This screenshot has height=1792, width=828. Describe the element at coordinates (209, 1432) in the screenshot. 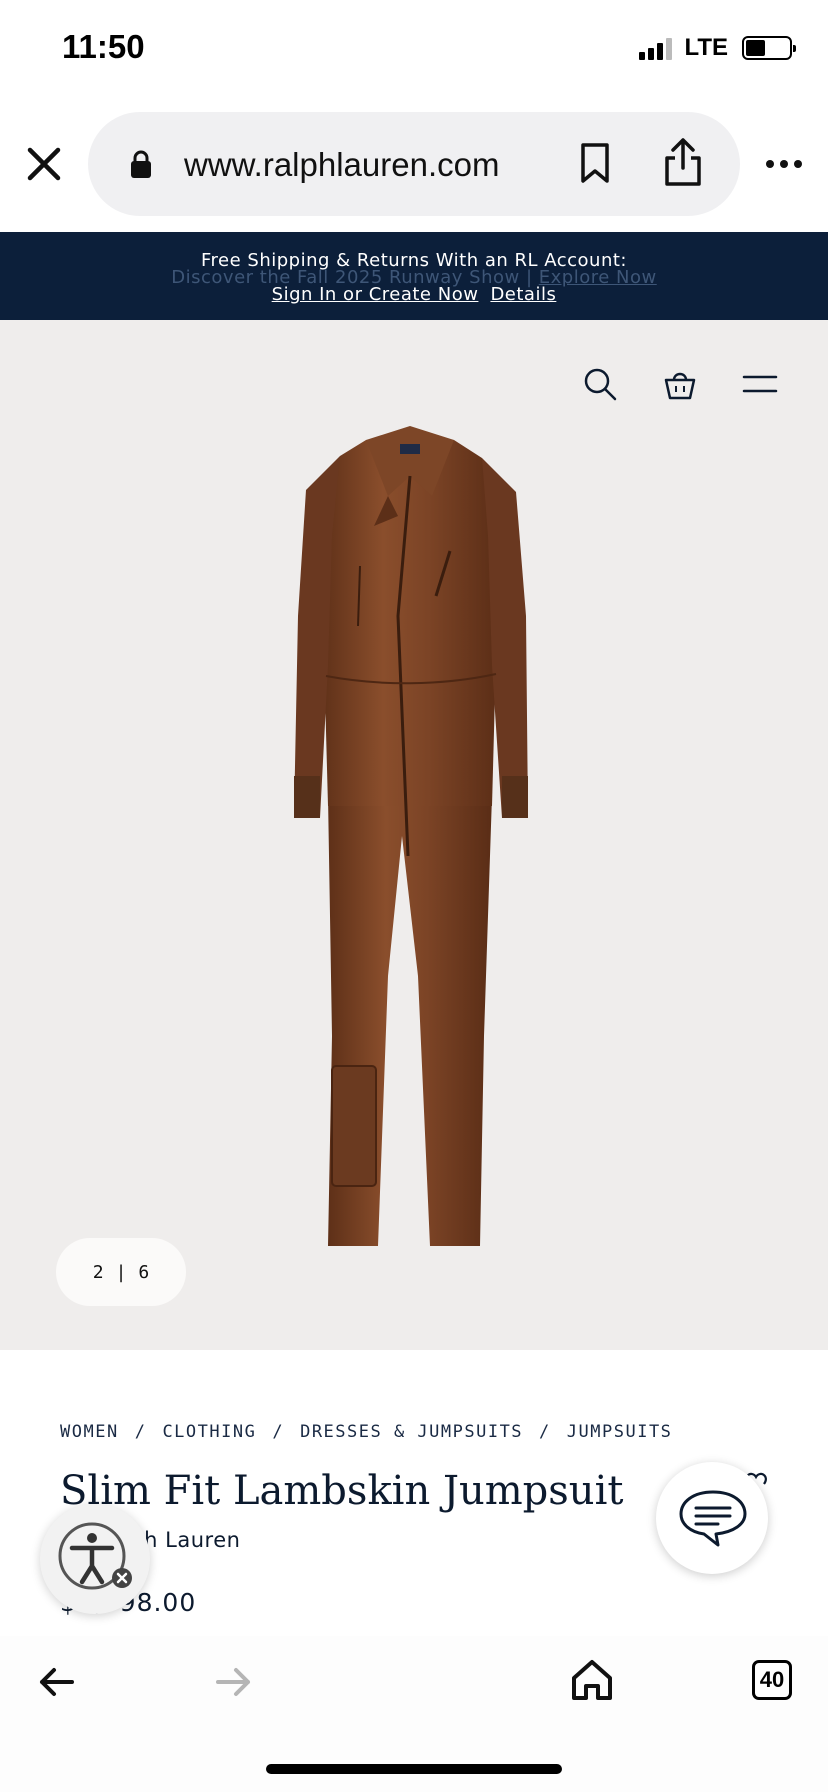

I see `breadcrumb-clothing: CLOTHING` at that location.